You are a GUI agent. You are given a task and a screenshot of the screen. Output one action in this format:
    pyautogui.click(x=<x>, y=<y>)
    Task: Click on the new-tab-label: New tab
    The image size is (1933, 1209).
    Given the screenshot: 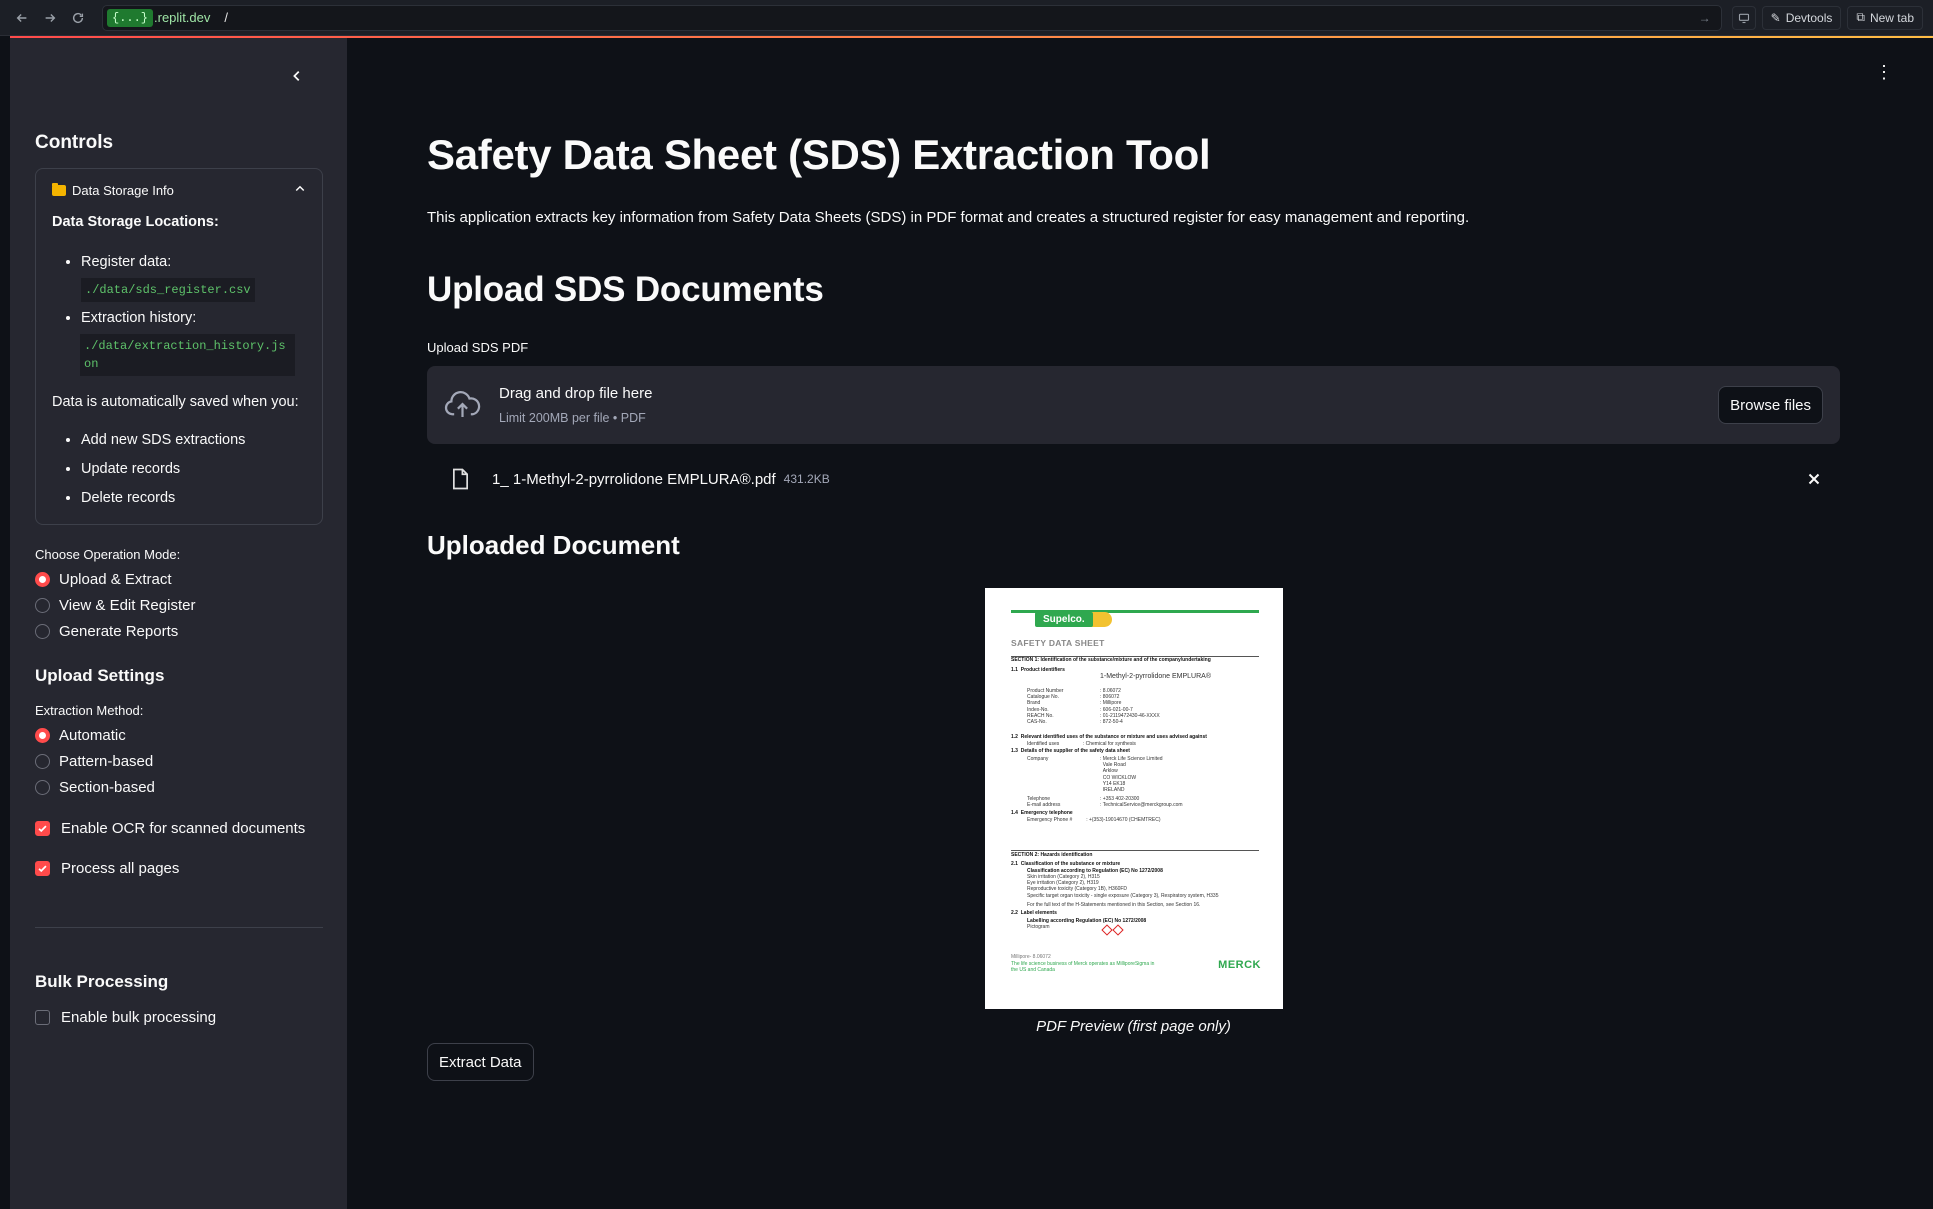 What is the action you would take?
    pyautogui.click(x=1891, y=17)
    